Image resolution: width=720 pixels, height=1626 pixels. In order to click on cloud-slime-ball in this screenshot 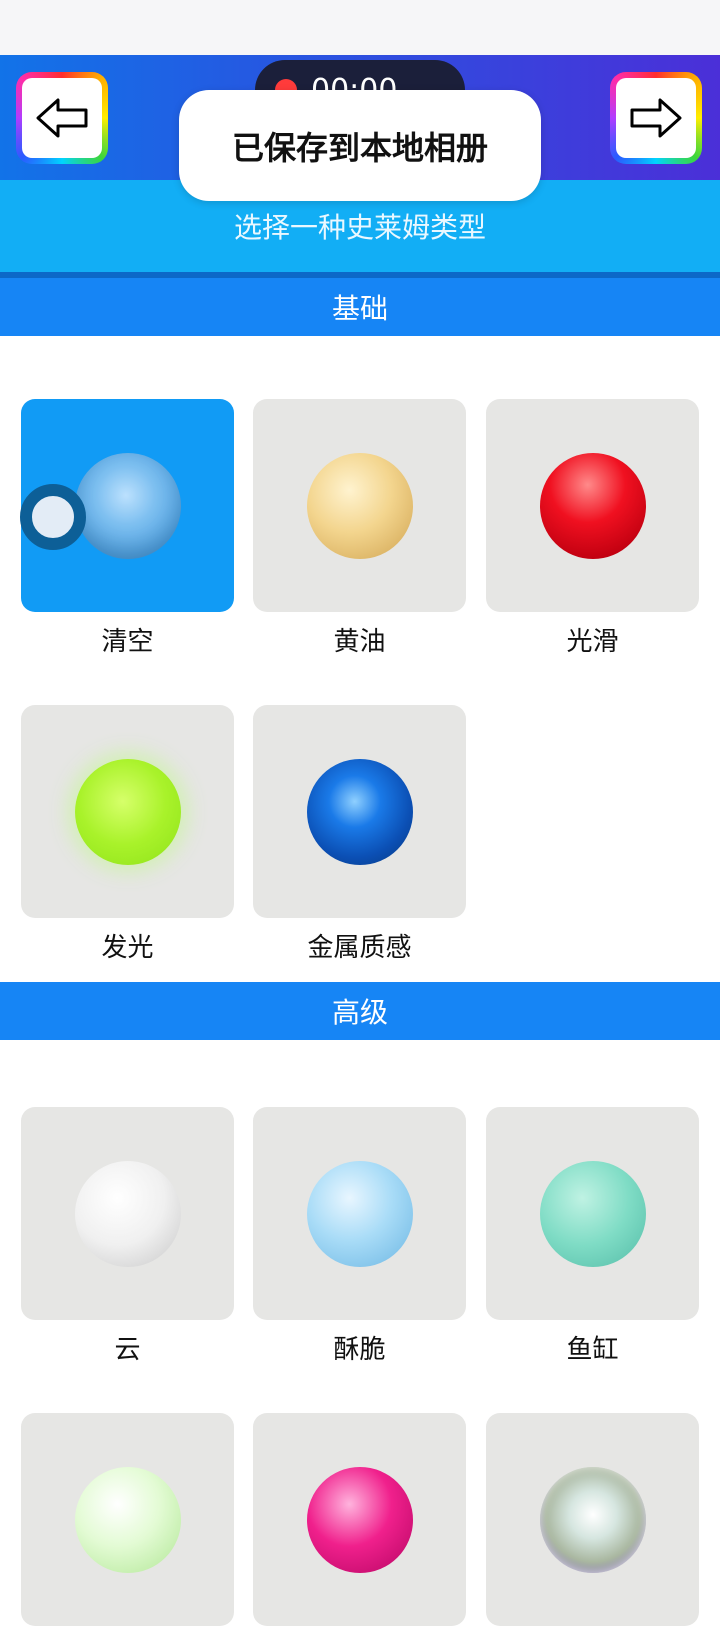, I will do `click(127, 1213)`.